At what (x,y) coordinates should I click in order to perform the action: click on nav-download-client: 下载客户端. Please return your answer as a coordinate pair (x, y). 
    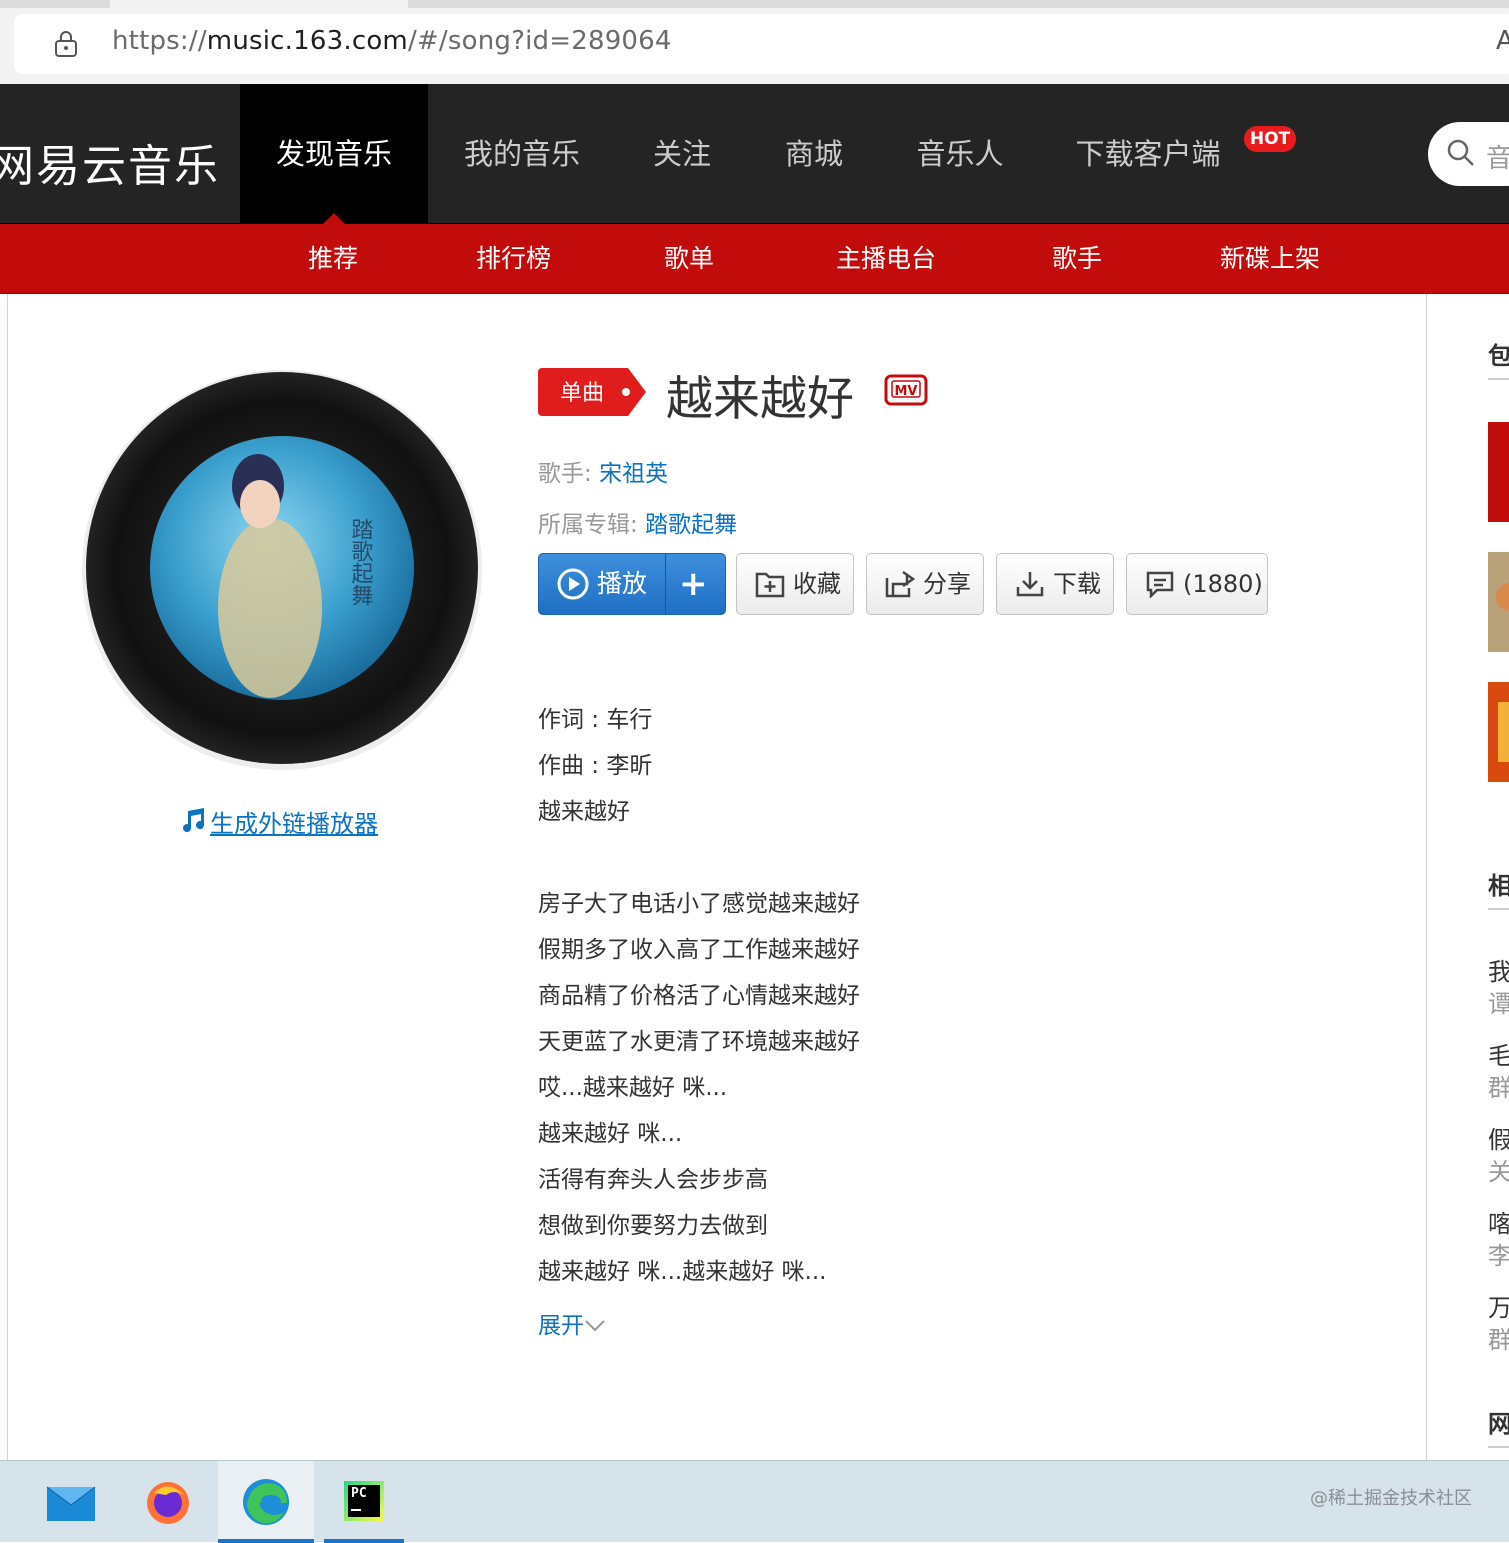
    Looking at the image, I should click on (1148, 154).